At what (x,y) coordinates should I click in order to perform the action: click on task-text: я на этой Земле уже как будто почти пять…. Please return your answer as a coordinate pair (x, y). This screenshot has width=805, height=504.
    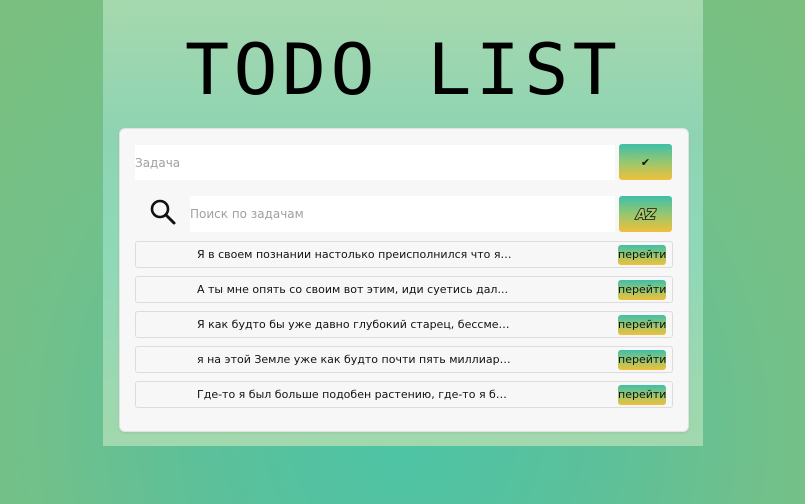
    Looking at the image, I should click on (354, 359).